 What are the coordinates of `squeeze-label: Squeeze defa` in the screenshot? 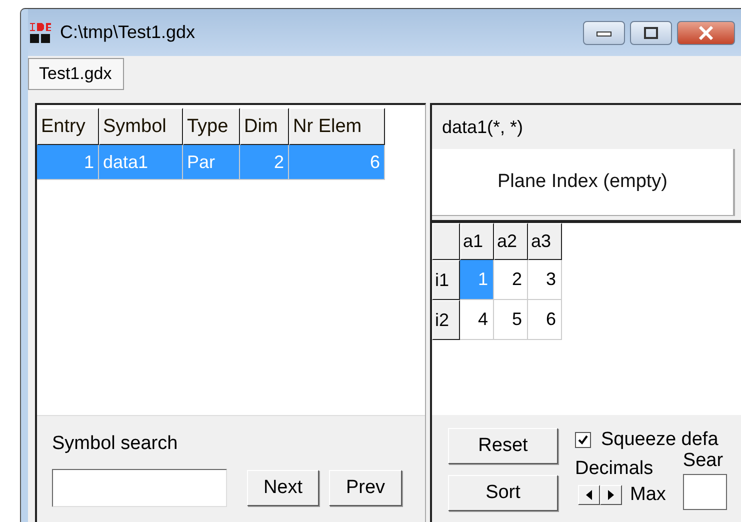 It's located at (659, 440).